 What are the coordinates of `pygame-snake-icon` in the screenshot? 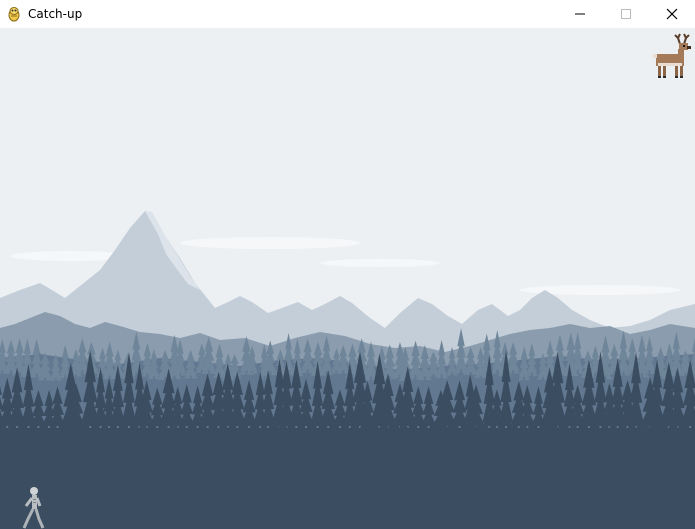 It's located at (14, 14).